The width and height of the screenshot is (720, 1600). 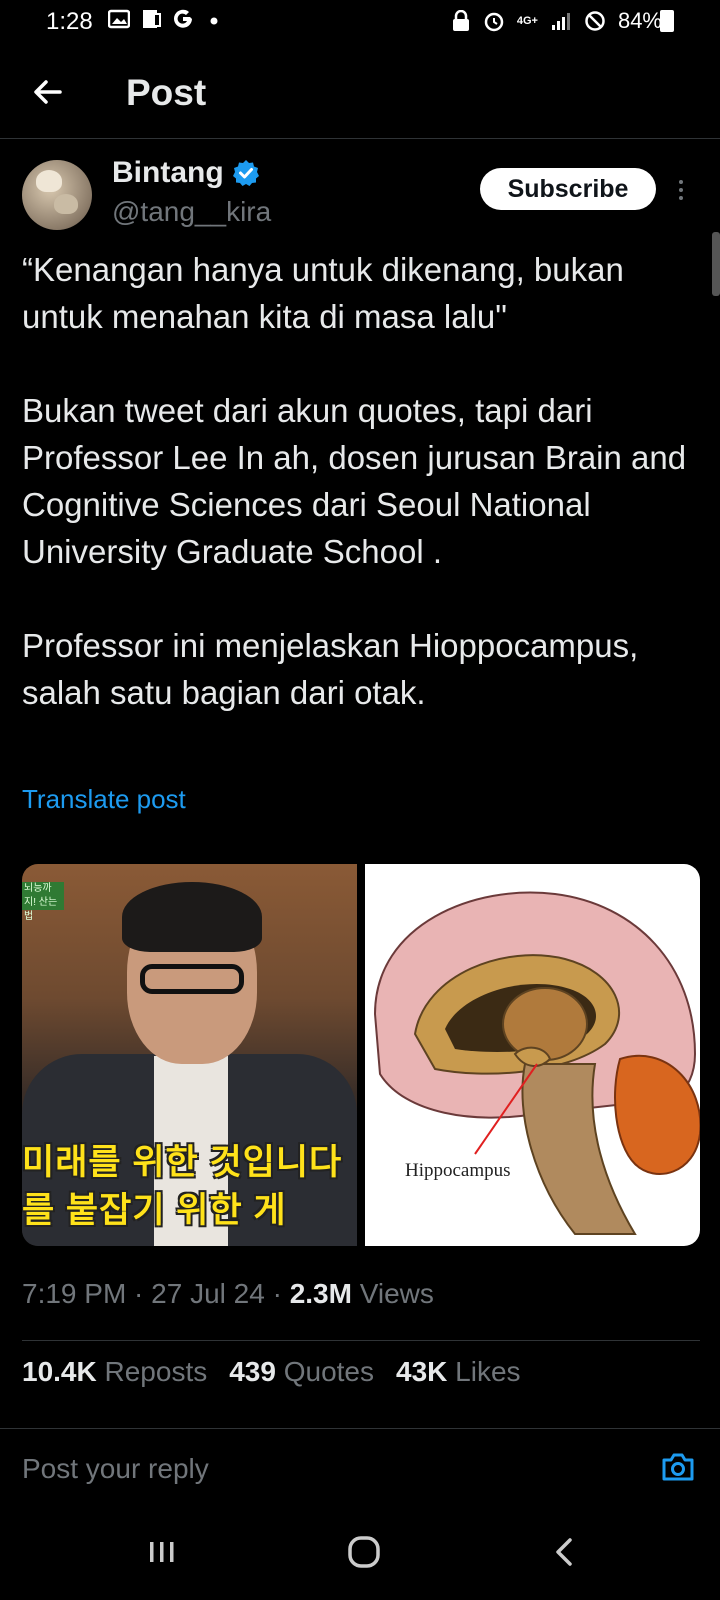 What do you see at coordinates (156, 1293) in the screenshot?
I see `post-timestamp: 7:19 PM · 27 Jul 24 ·` at bounding box center [156, 1293].